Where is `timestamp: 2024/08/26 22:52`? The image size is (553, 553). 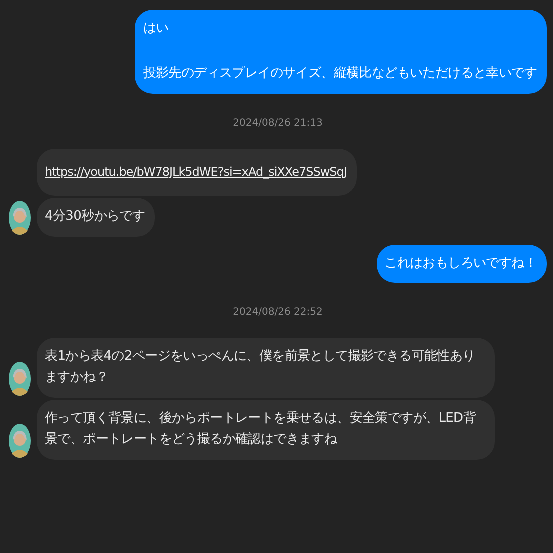
timestamp: 2024/08/26 22:52 is located at coordinates (278, 312).